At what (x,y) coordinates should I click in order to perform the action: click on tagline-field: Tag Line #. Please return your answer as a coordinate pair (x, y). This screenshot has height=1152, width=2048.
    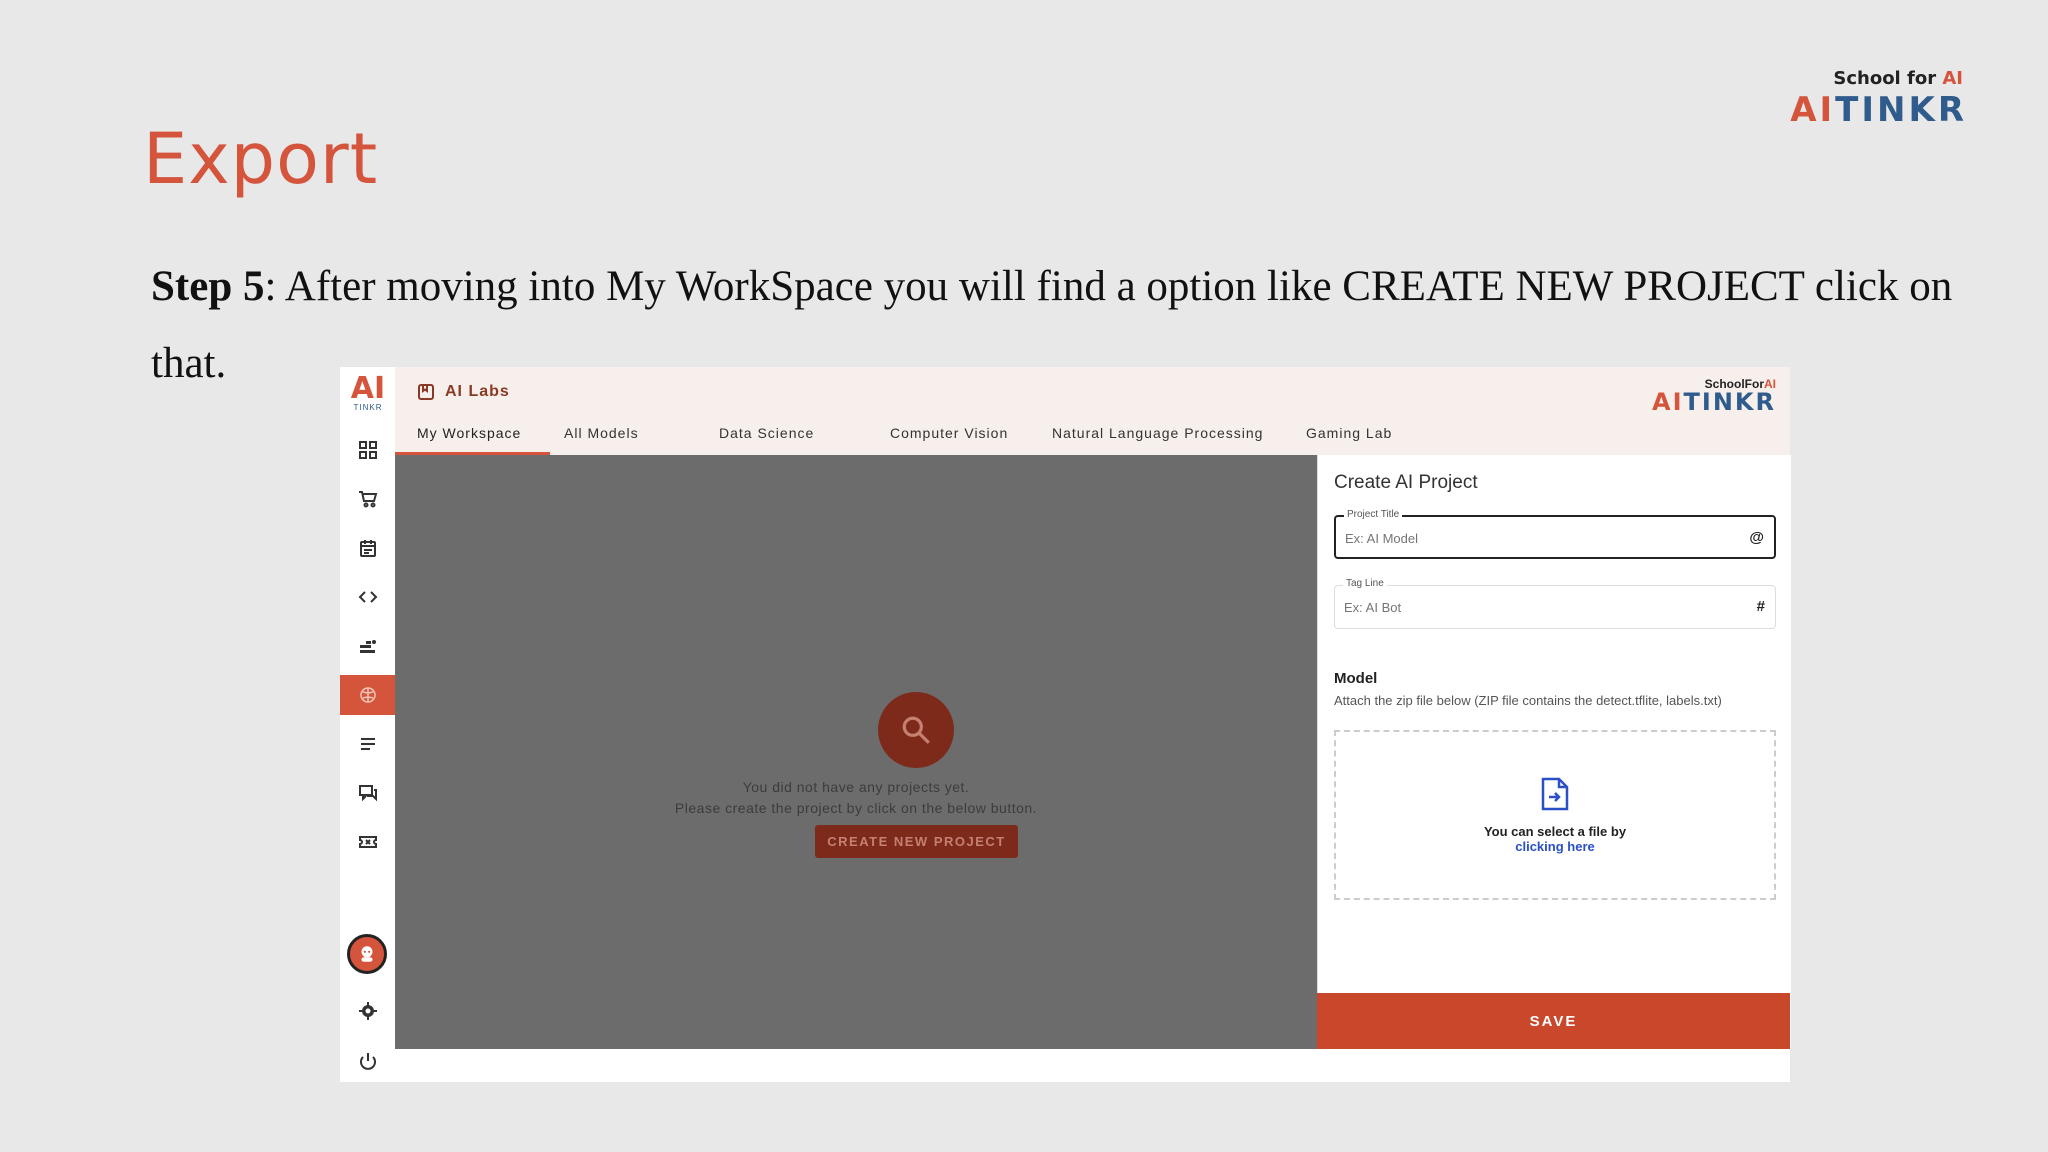
    Looking at the image, I should click on (1555, 603).